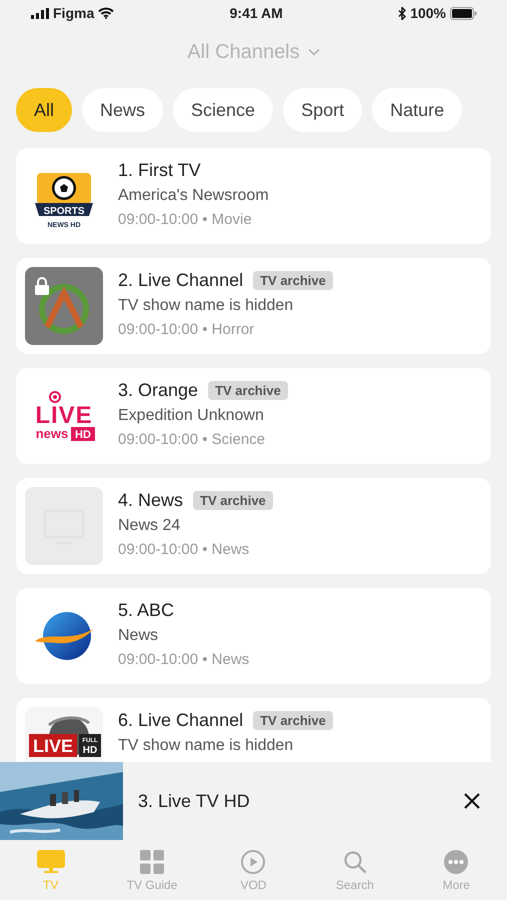  What do you see at coordinates (73, 13) in the screenshot?
I see `carrier-name: Figma` at bounding box center [73, 13].